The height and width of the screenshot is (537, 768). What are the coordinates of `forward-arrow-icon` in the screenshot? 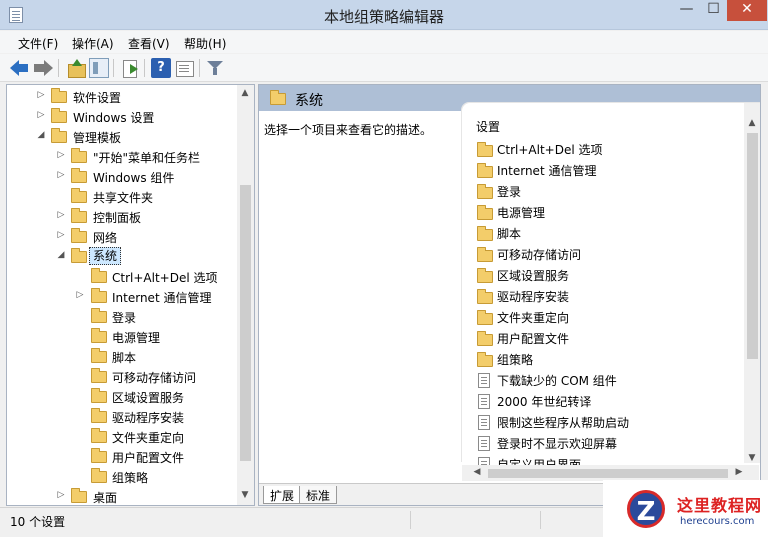 It's located at (43, 68).